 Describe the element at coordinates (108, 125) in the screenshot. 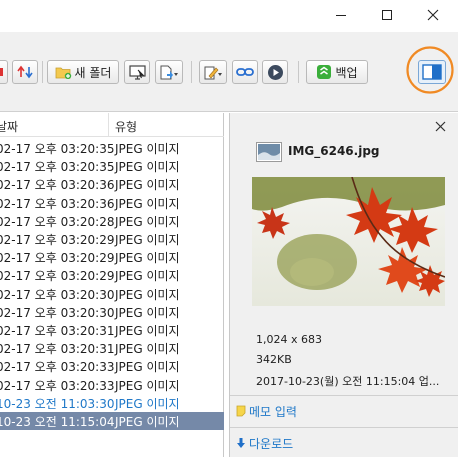

I see `column-divider` at that location.